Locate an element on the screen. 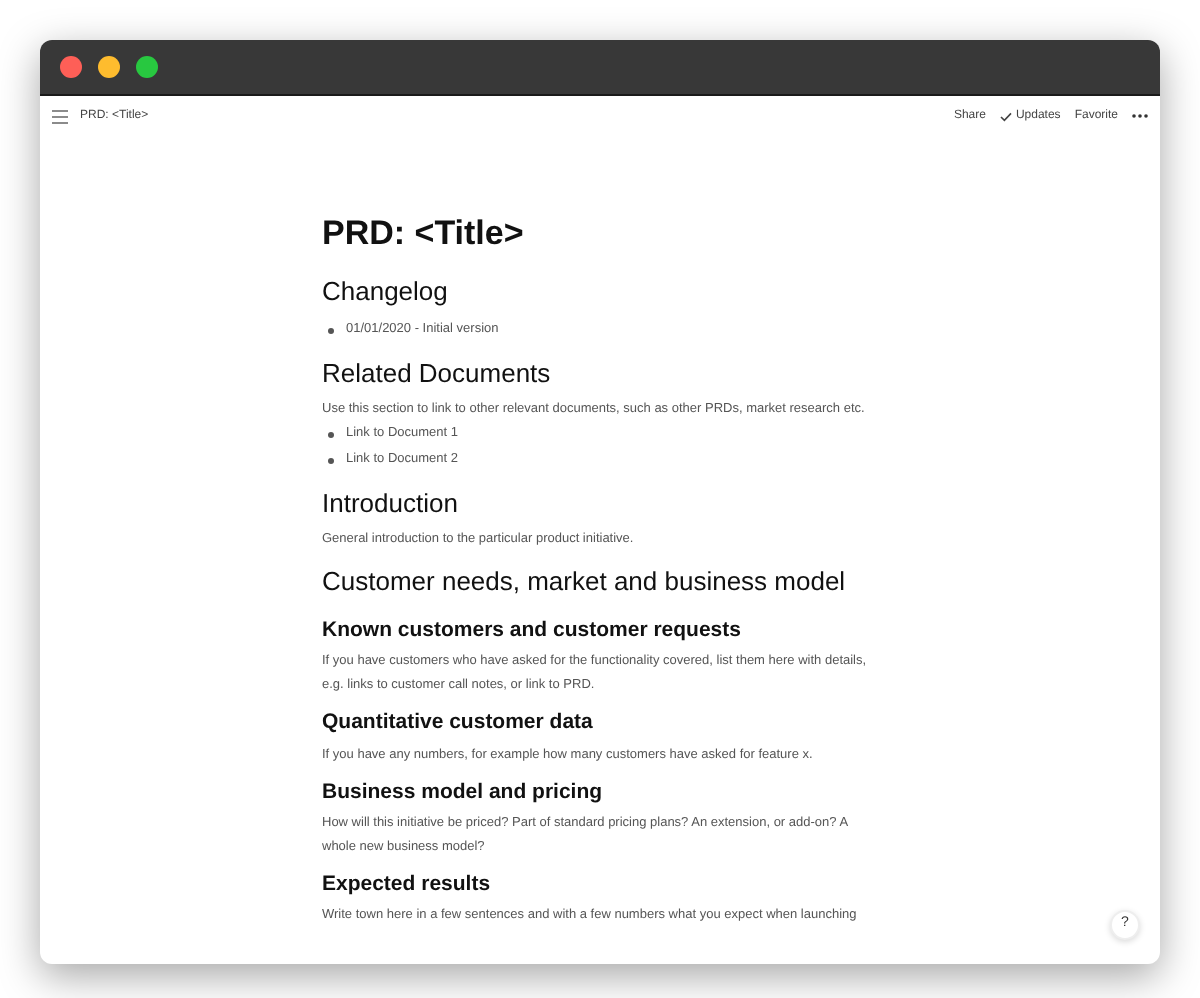 Image resolution: width=1200 pixels, height=998 pixels. subsection-heading: Expected results is located at coordinates (406, 884).